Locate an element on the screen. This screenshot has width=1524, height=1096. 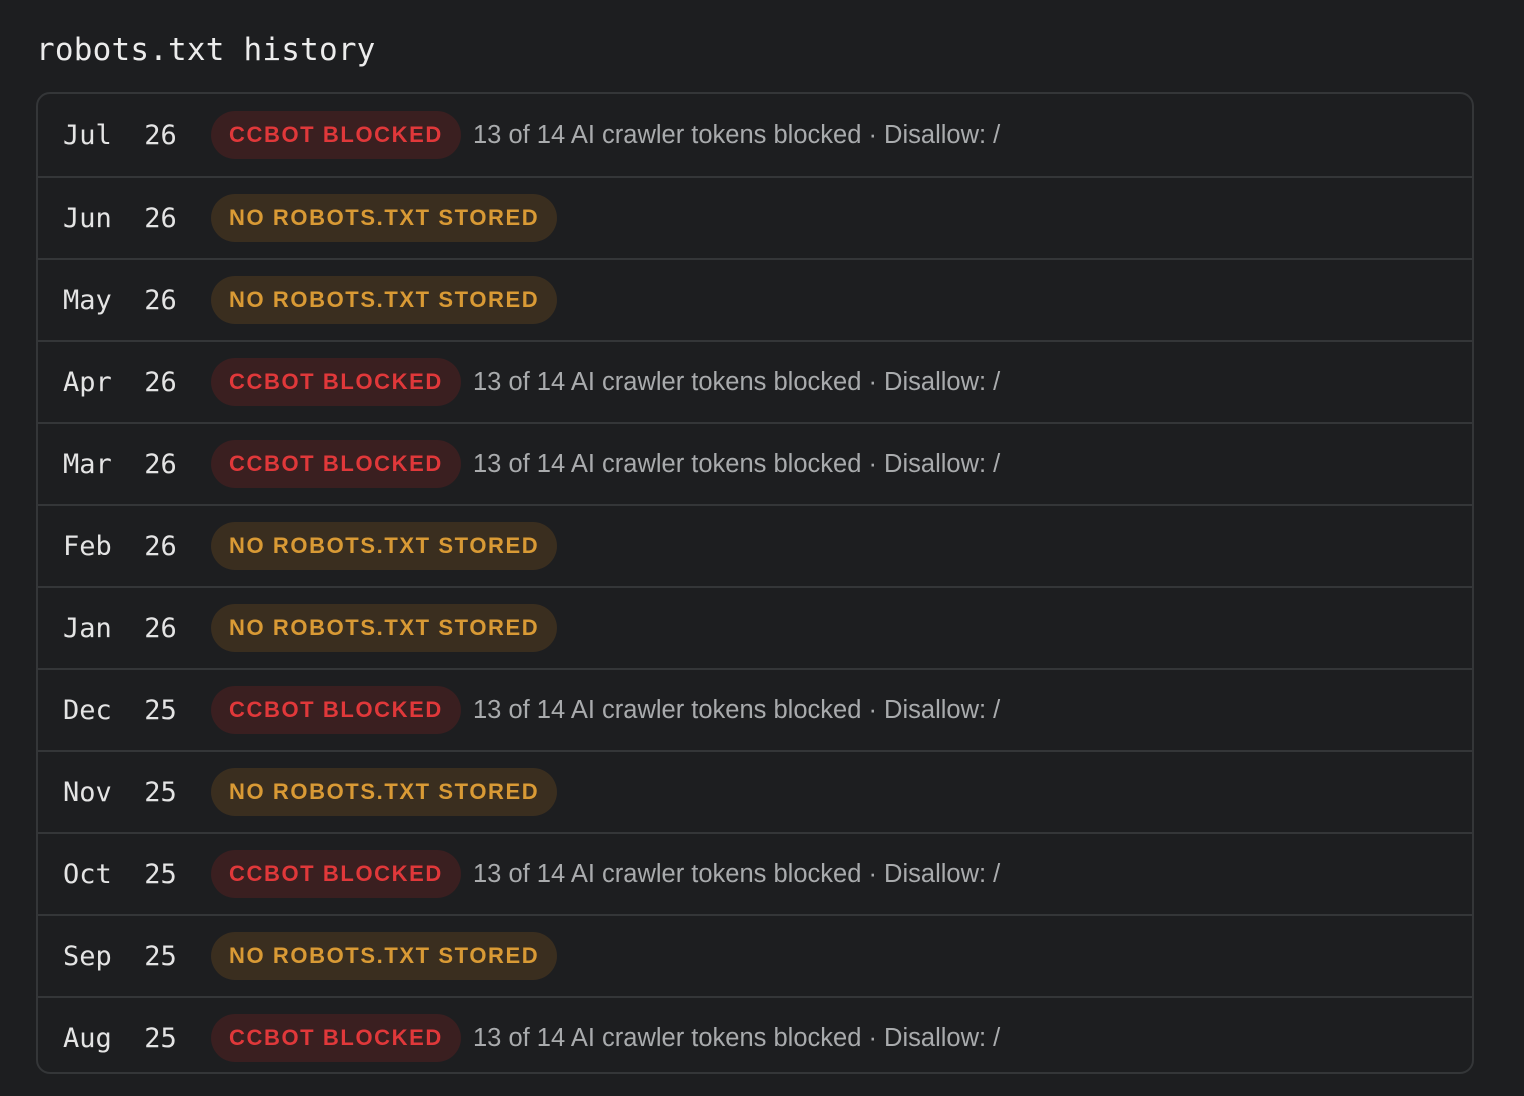
row-date: Sep 25 is located at coordinates (120, 956).